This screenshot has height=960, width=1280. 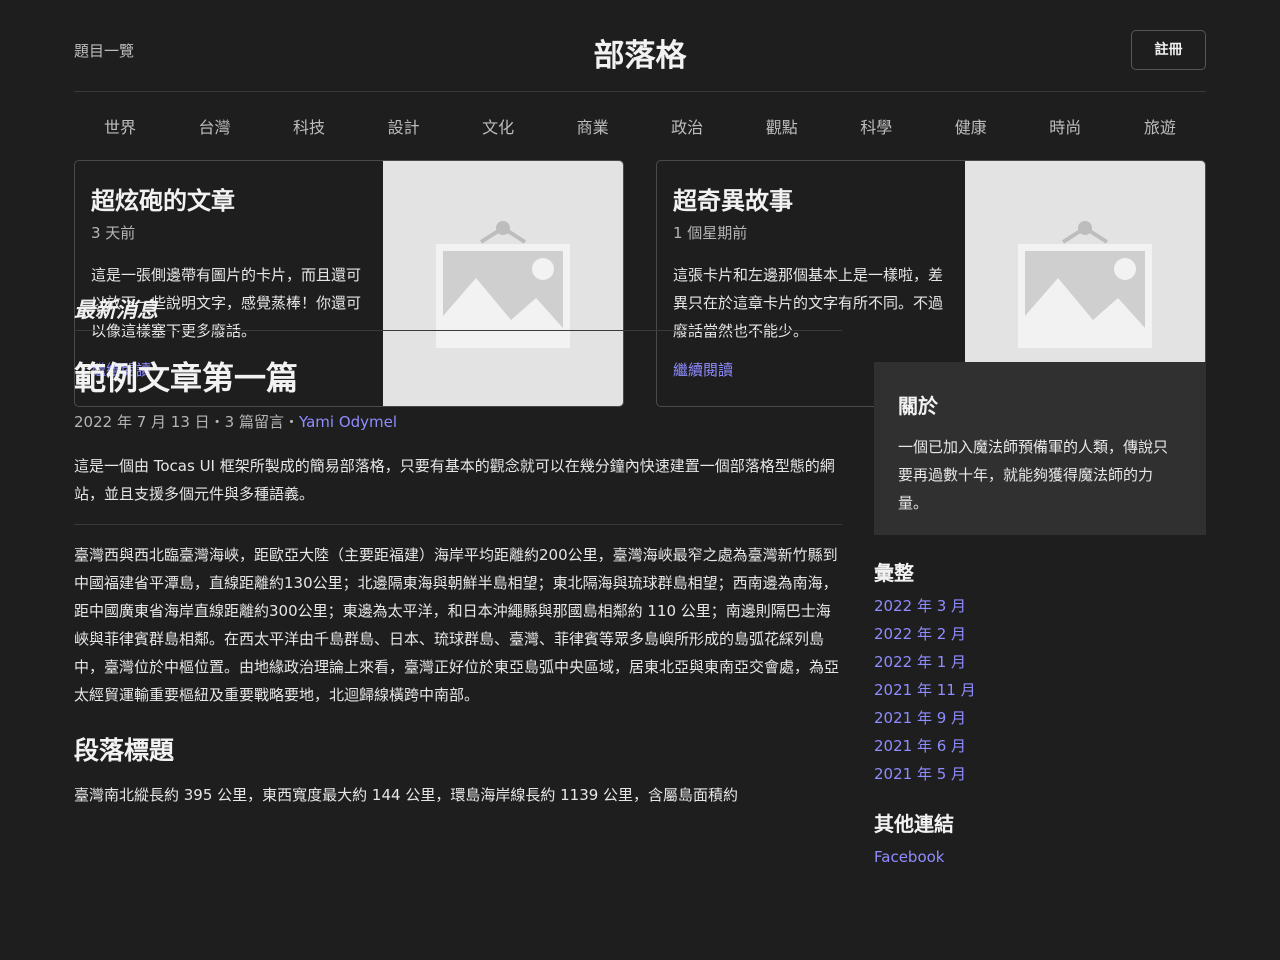 I want to click on nav-item-taiwan: 台灣, so click(x=215, y=126).